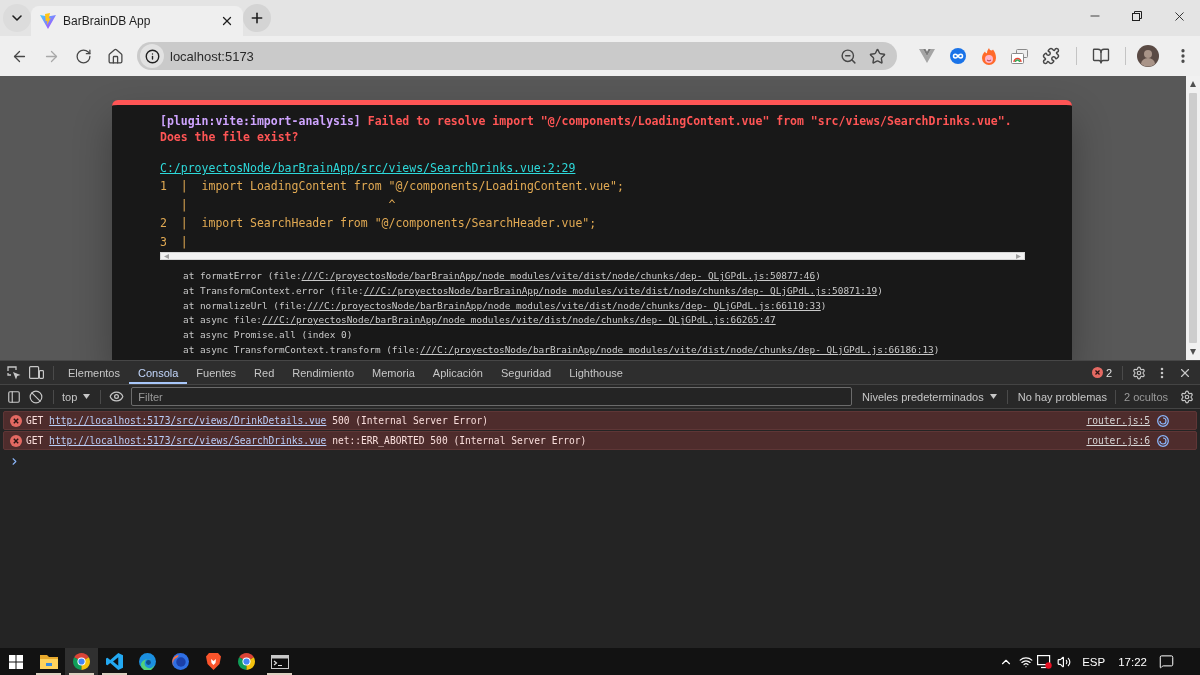  I want to click on devtools-tab: Aplicación, so click(457, 372).